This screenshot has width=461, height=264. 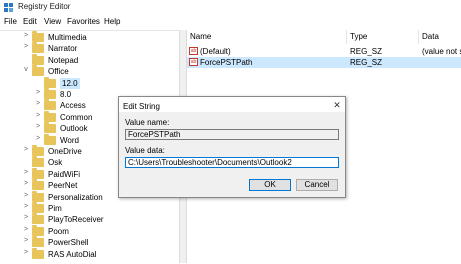 What do you see at coordinates (270, 185) in the screenshot?
I see `ok-button: OK` at bounding box center [270, 185].